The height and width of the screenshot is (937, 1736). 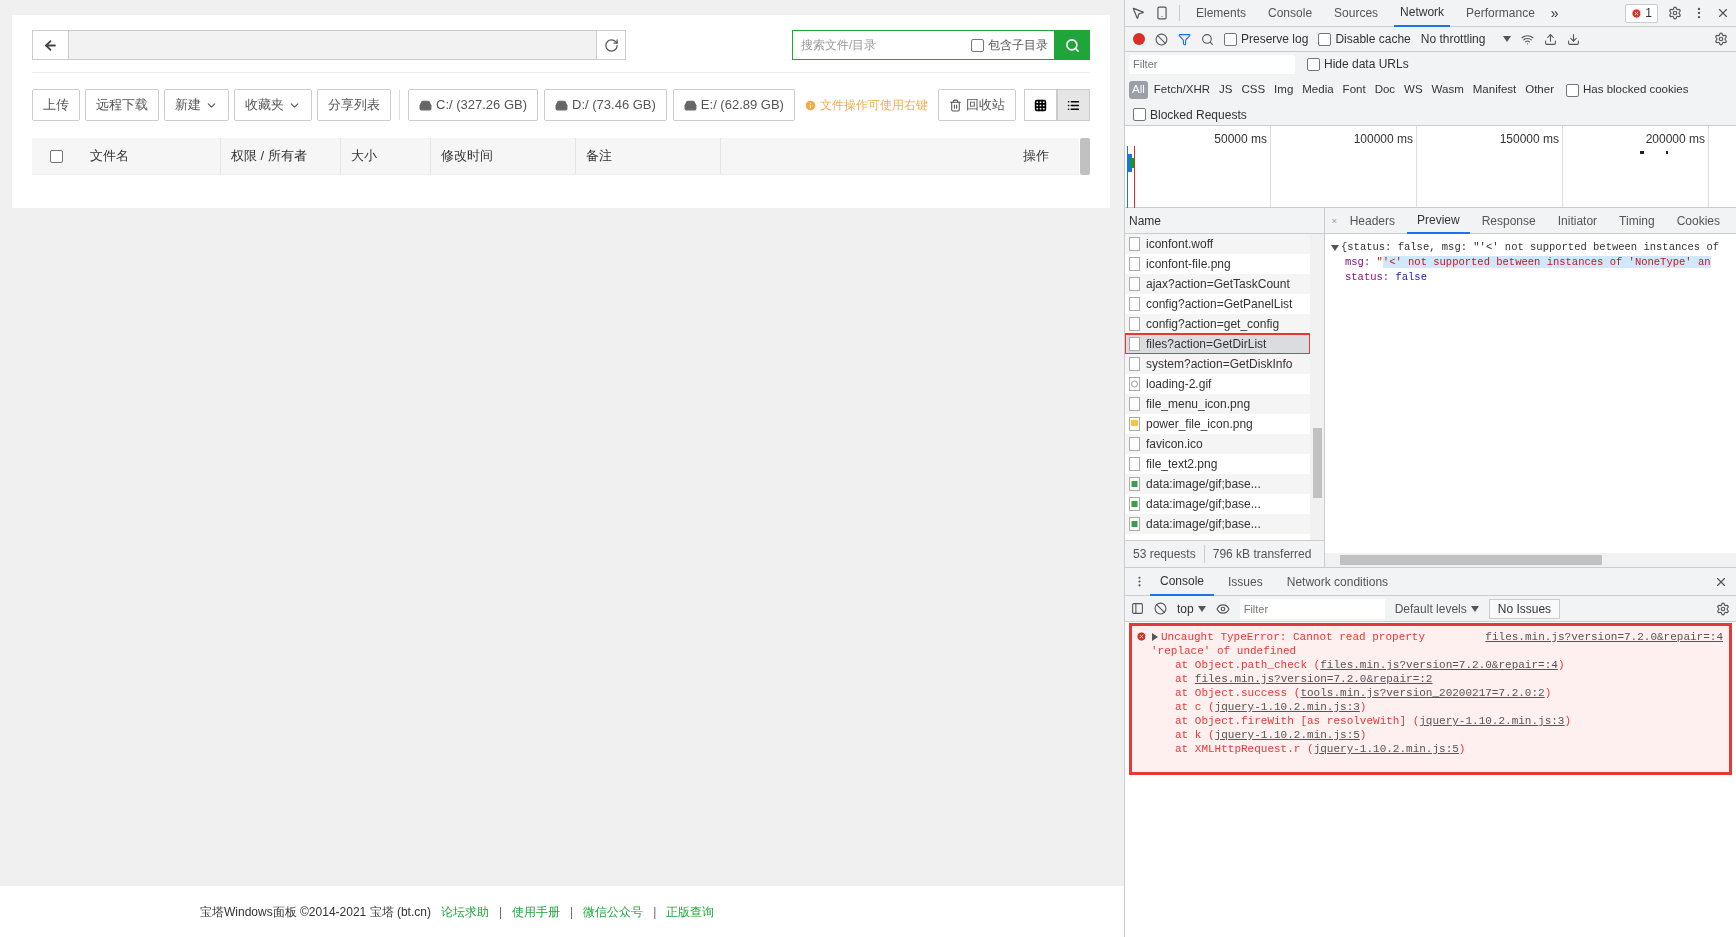 I want to click on checkbox-label: Has blocked cookies, so click(x=1636, y=90).